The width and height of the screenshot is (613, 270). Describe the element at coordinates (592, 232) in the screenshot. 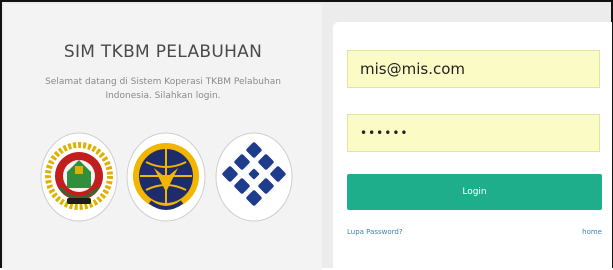

I see `home-link: home` at that location.